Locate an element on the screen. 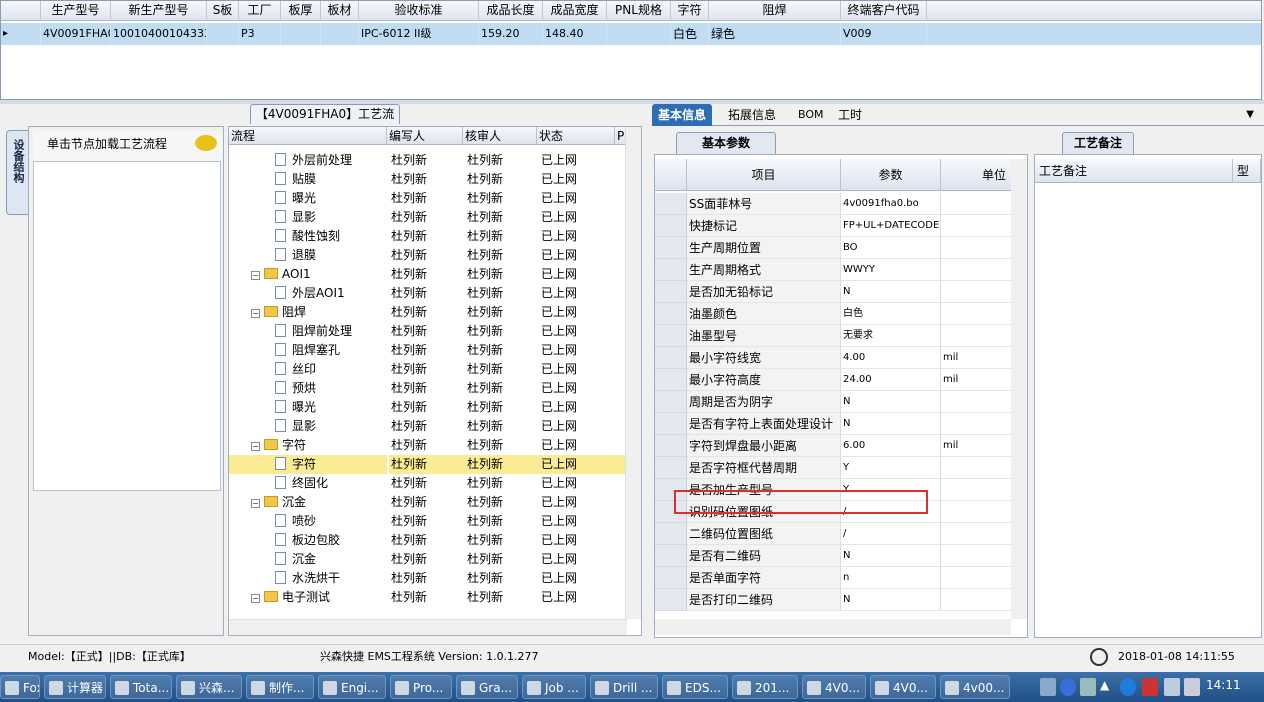 This screenshot has height=702, width=1264. param-row: 生产周期位置 BO is located at coordinates (834, 248).